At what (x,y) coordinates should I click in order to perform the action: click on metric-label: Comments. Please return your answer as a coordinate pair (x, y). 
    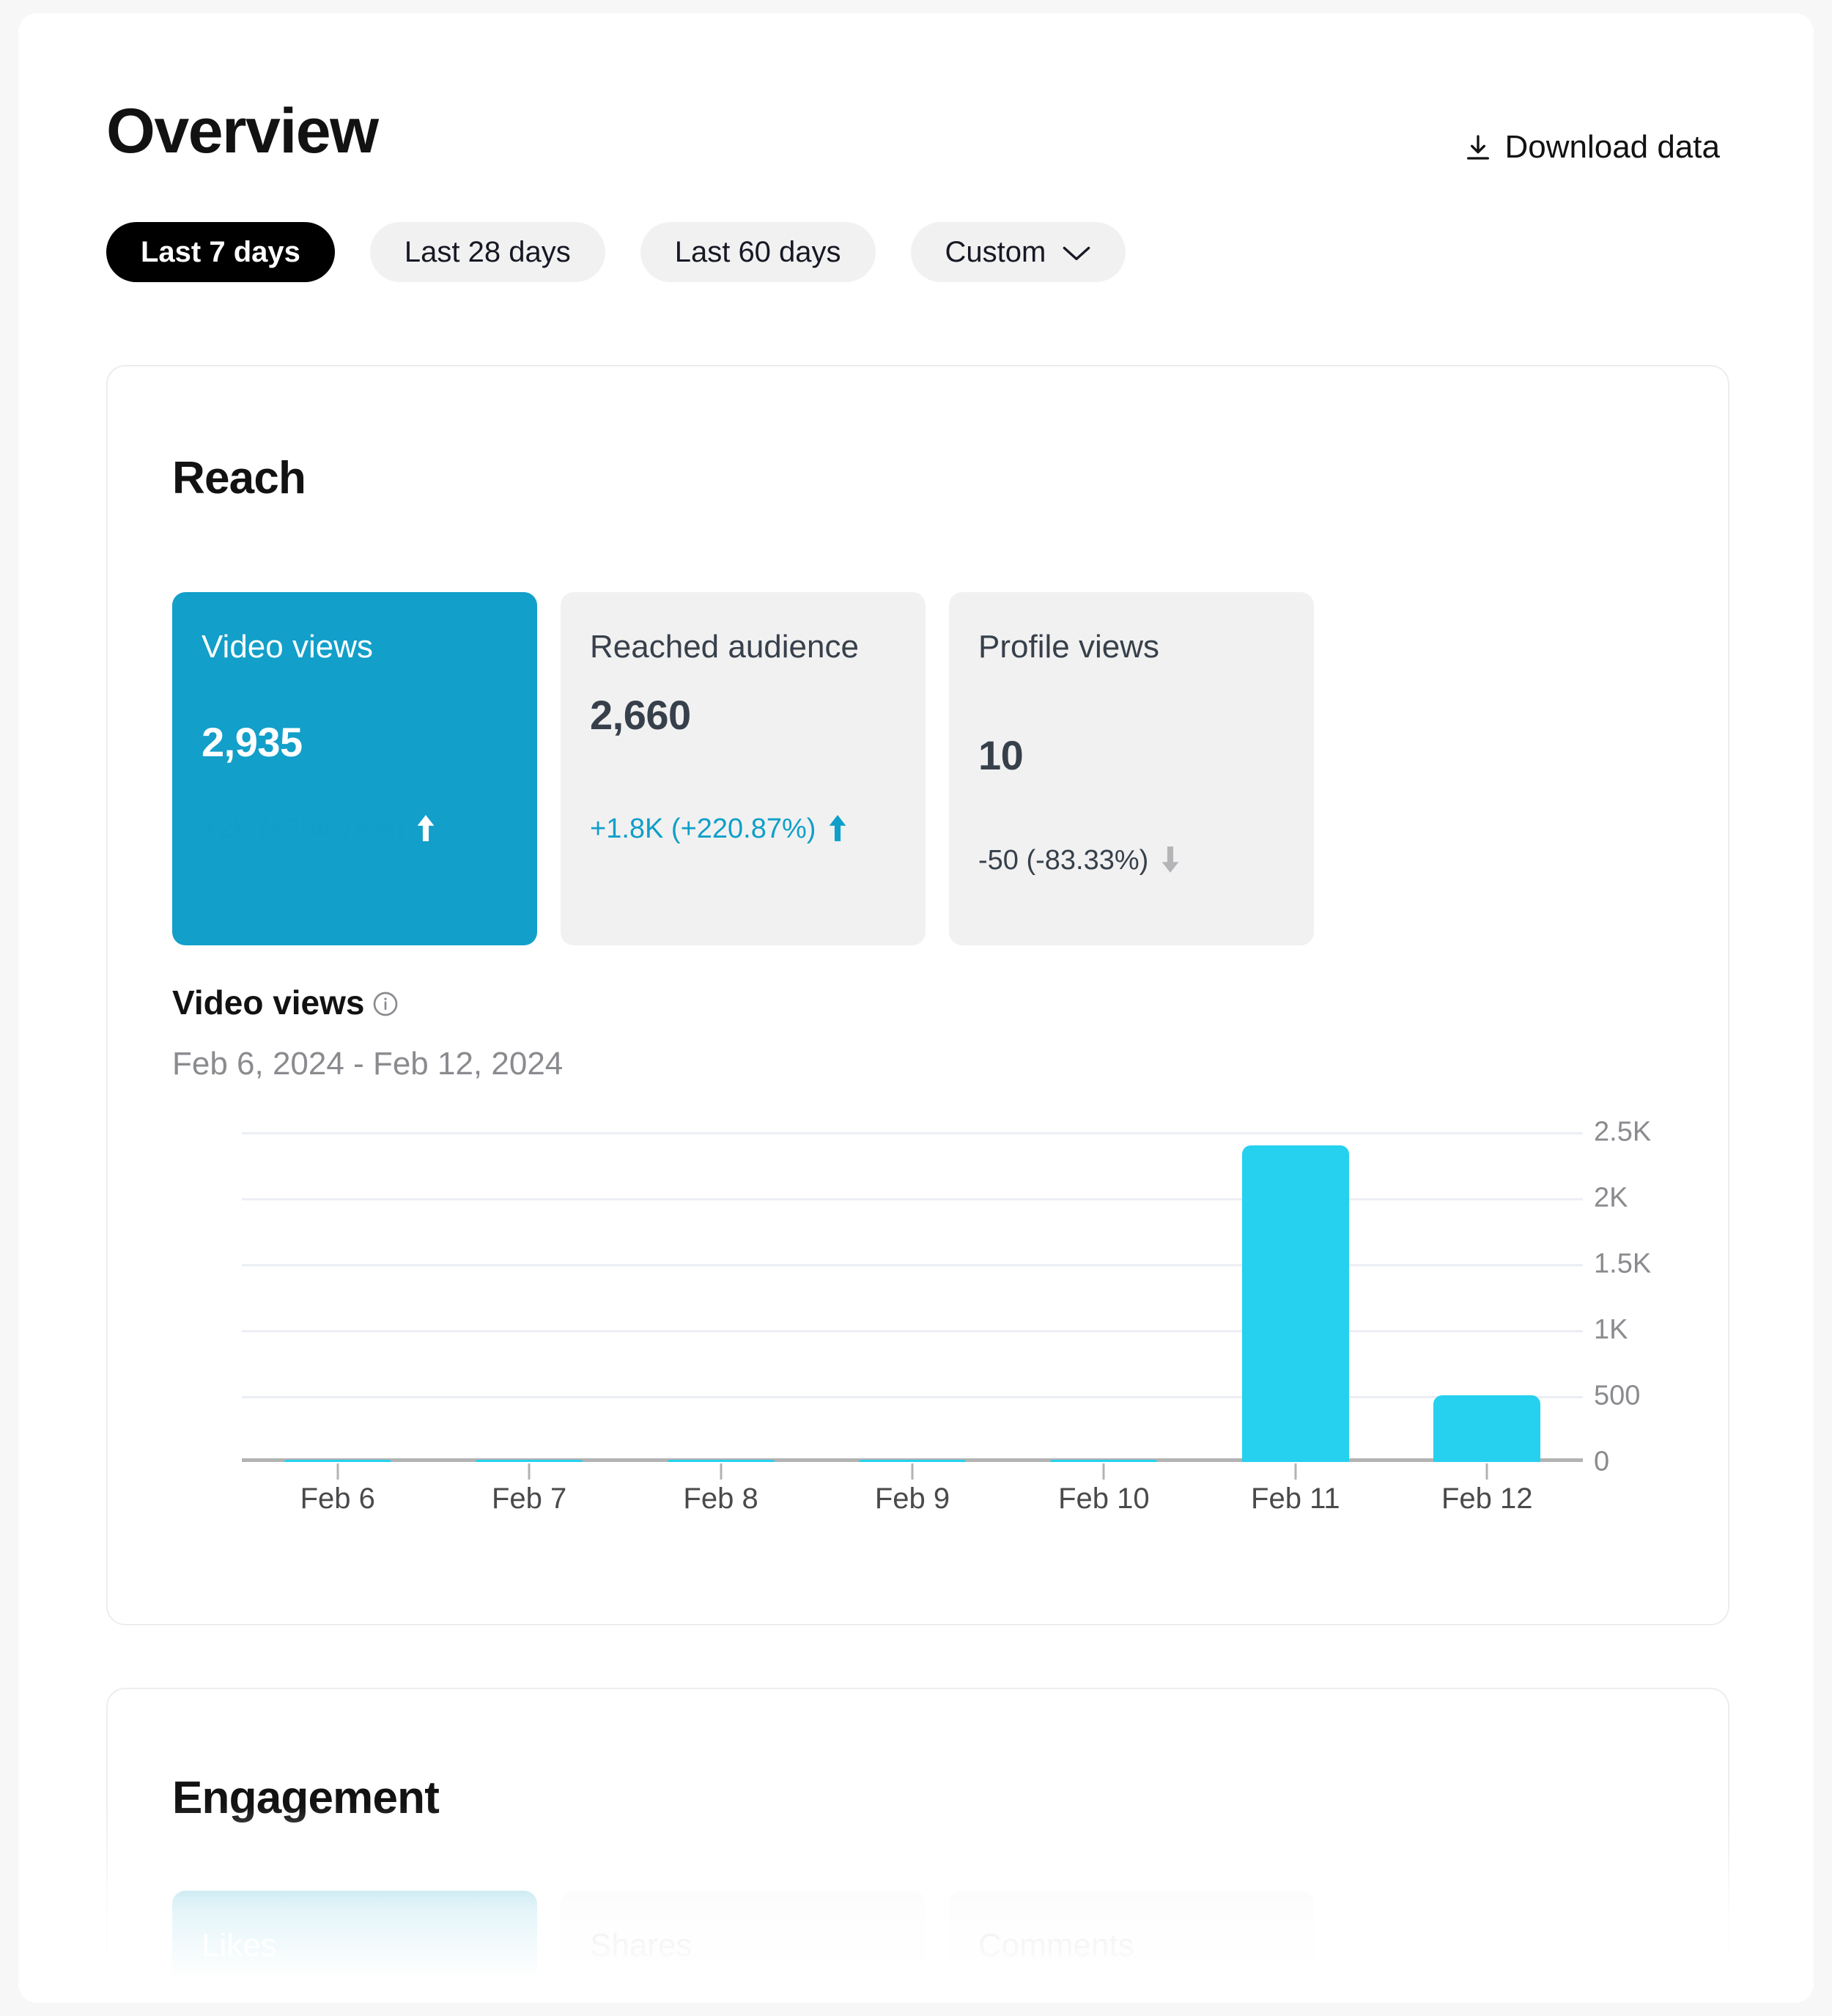
    Looking at the image, I should click on (1056, 1945).